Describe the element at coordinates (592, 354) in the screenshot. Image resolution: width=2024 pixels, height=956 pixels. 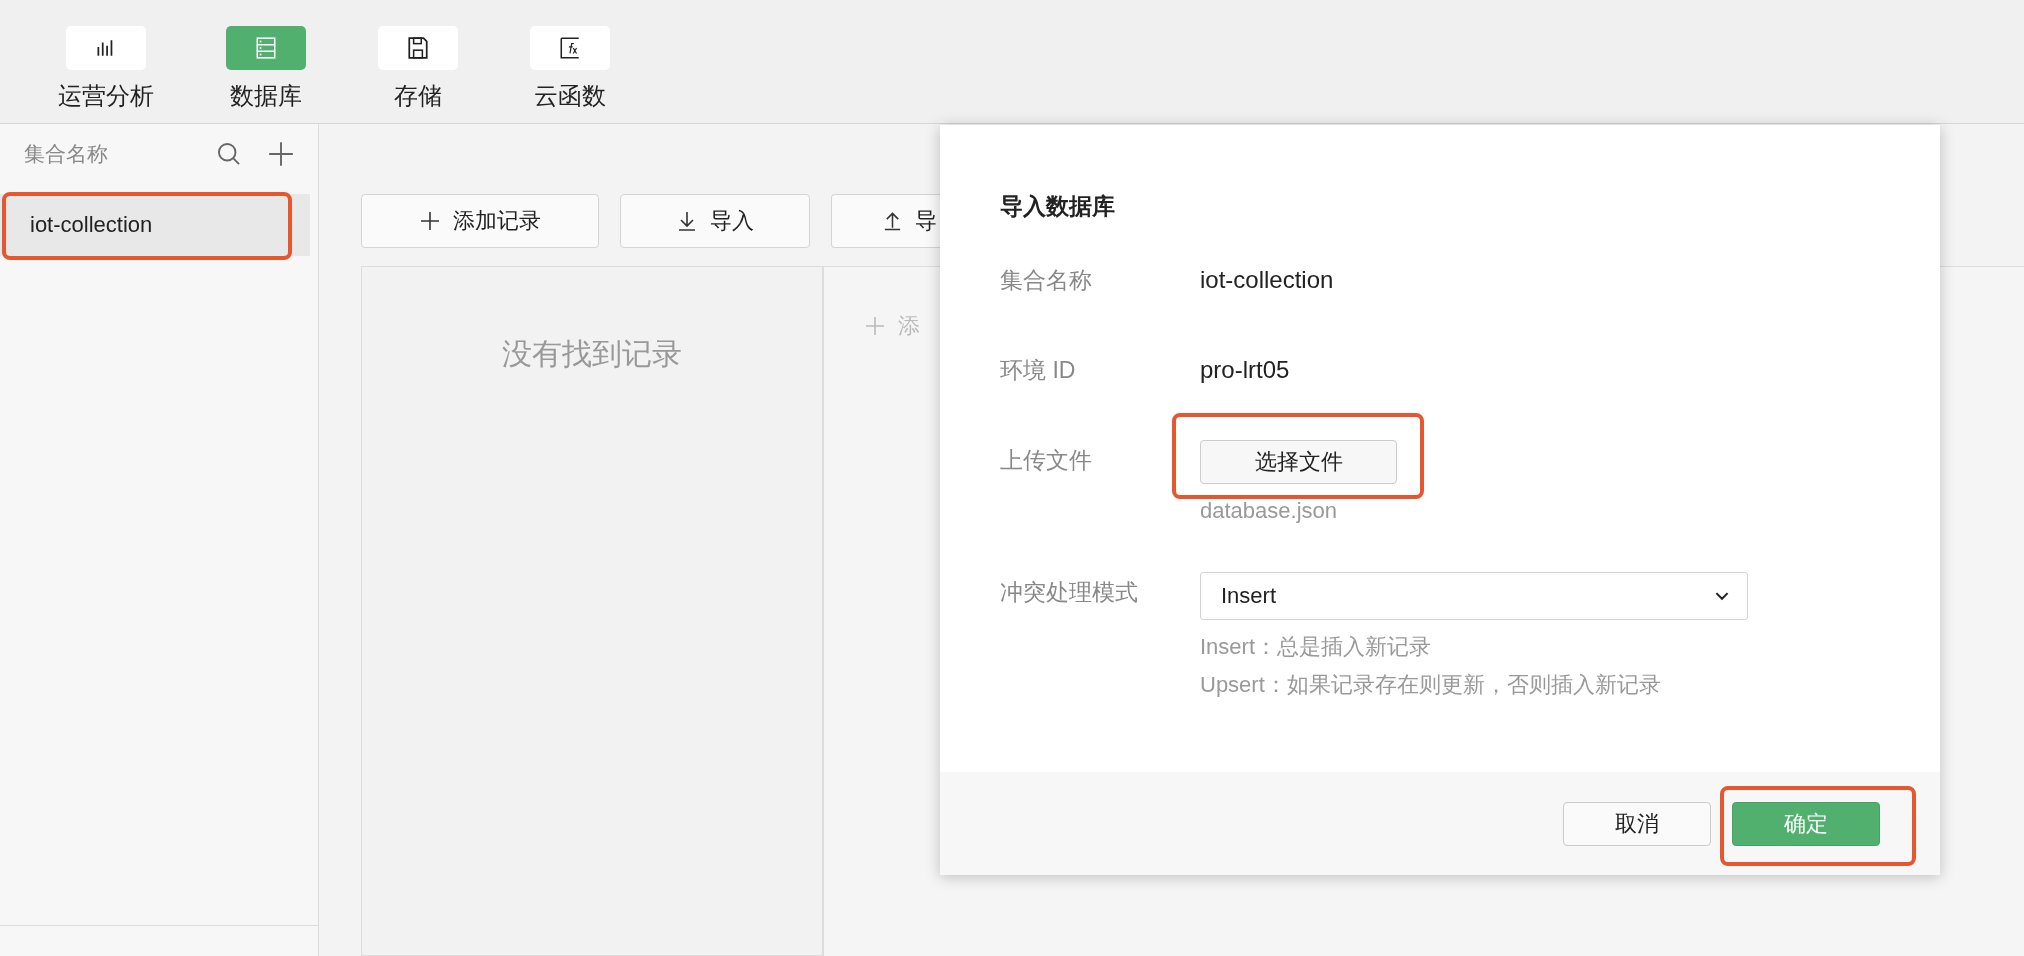
I see `empty-message: 没有找到记录` at that location.